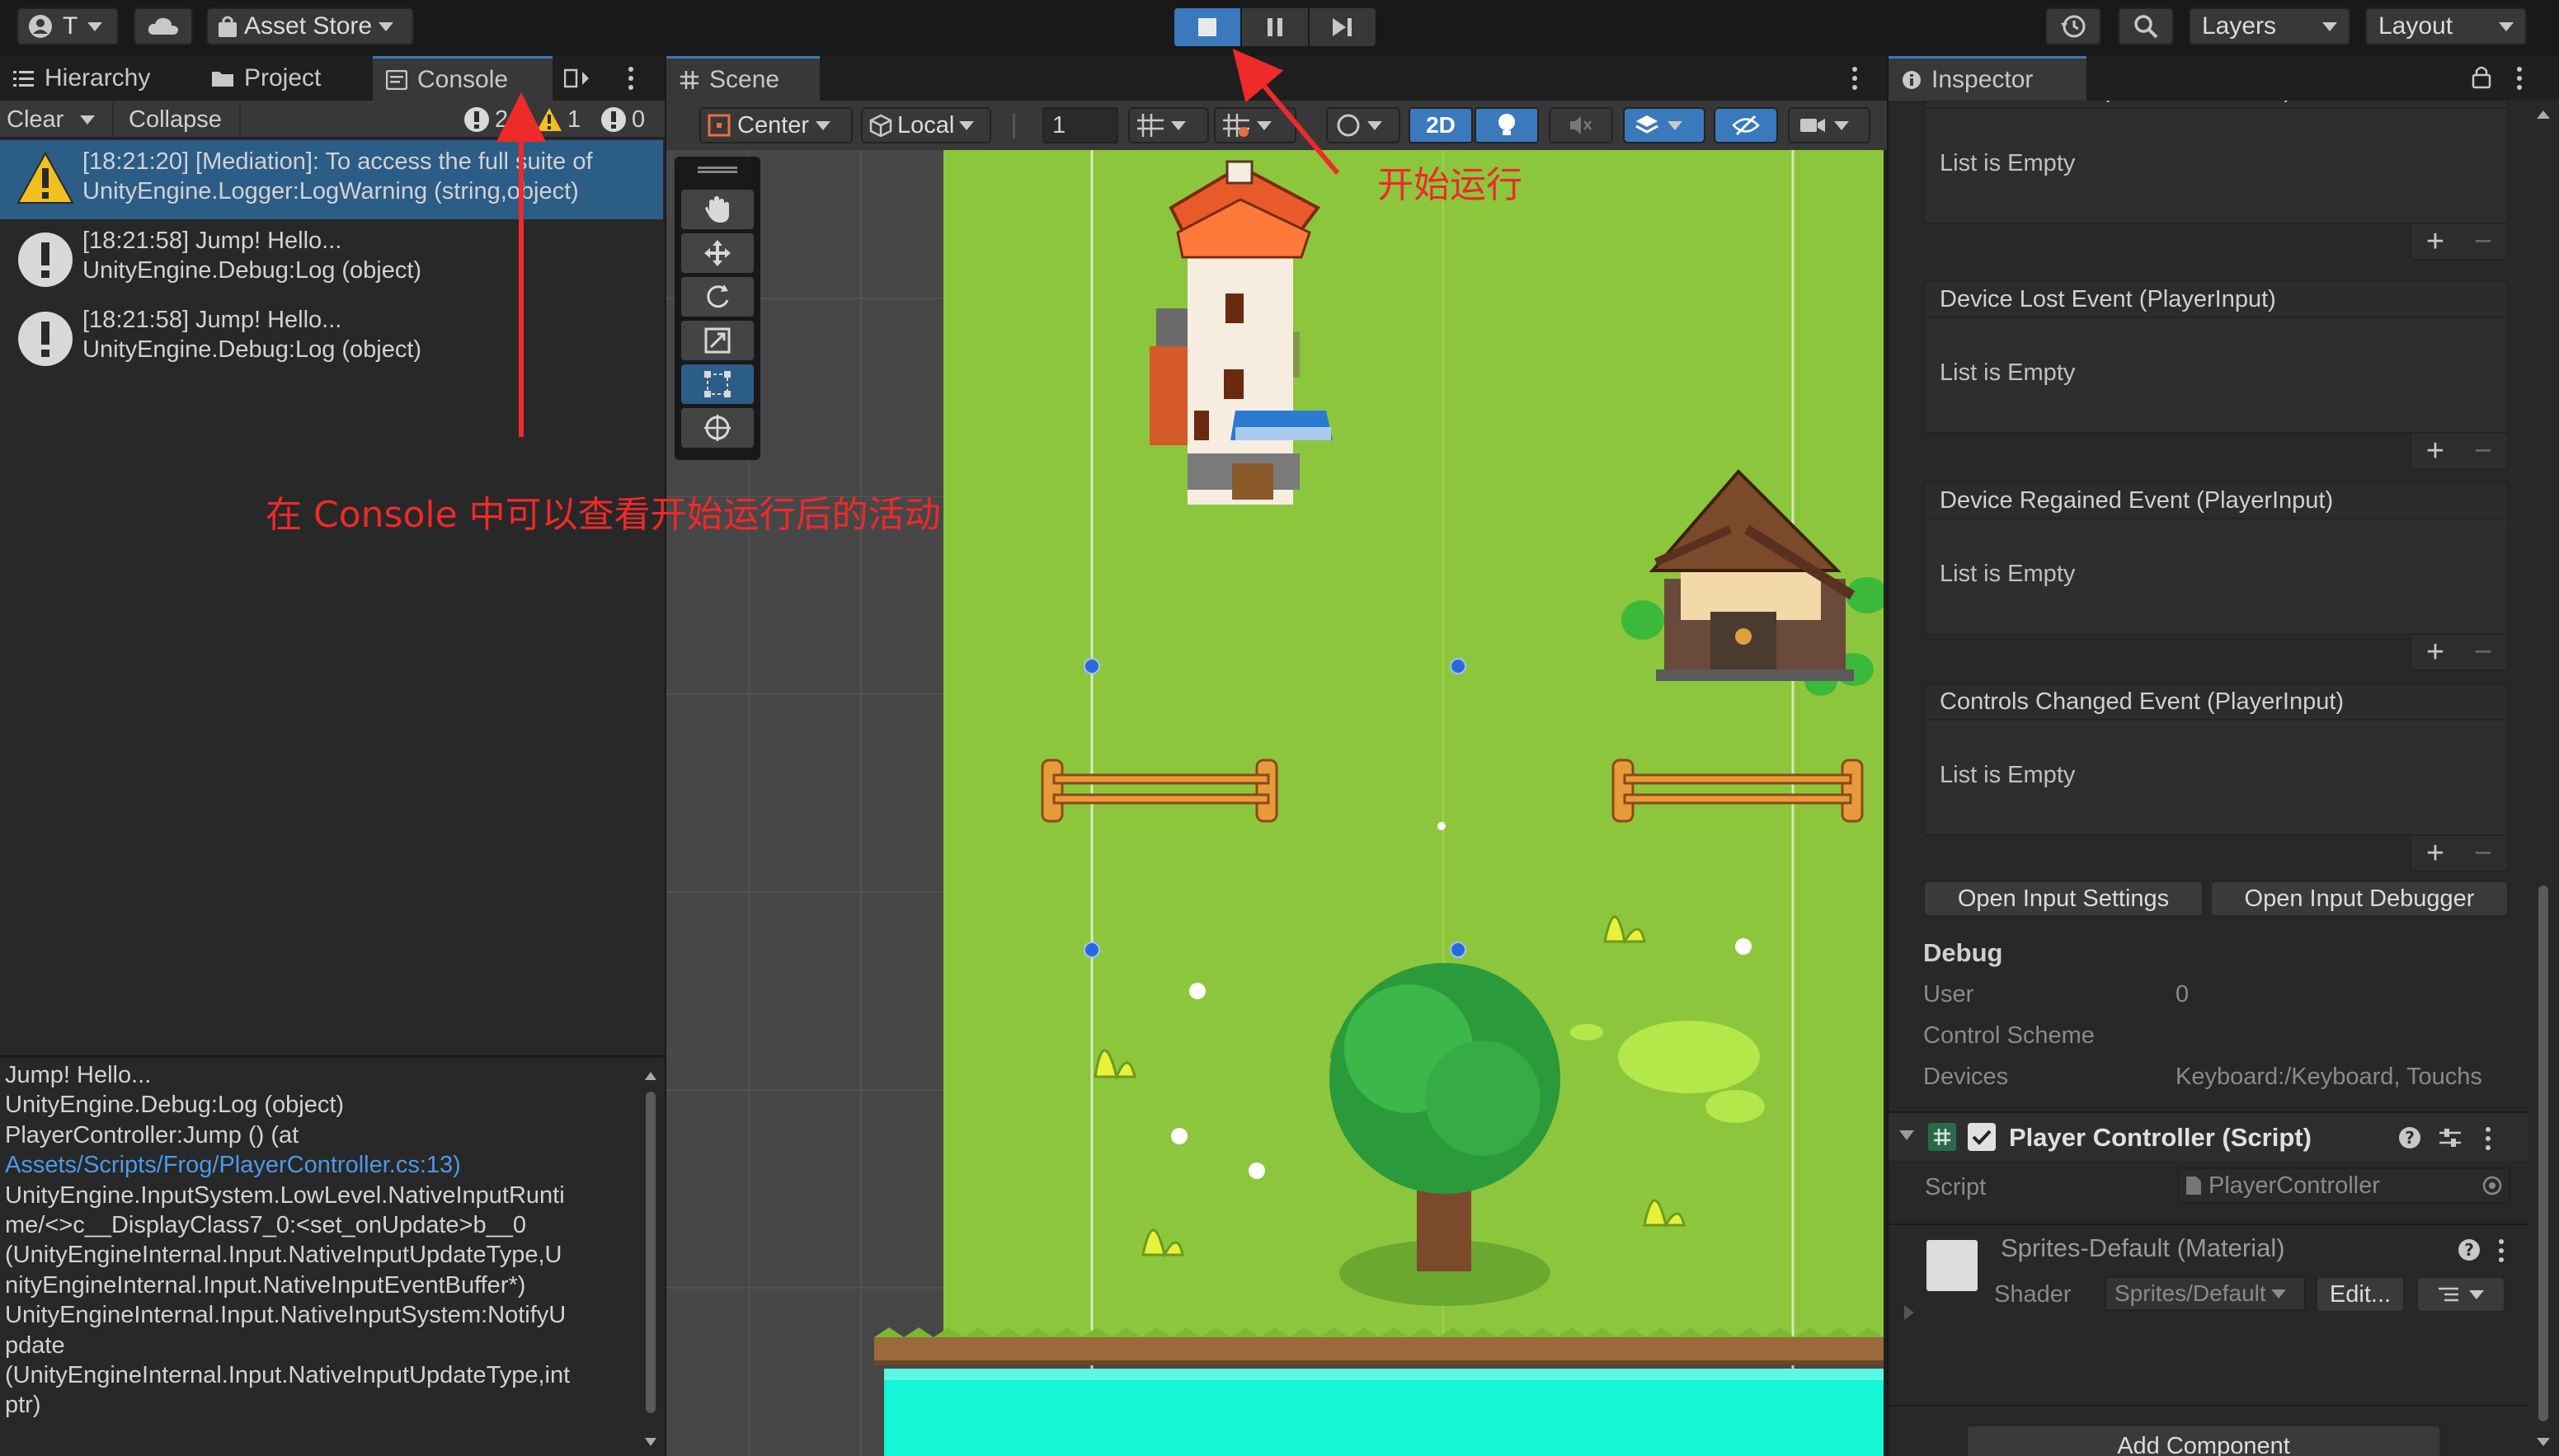 Image resolution: width=2559 pixels, height=1456 pixels. What do you see at coordinates (1449, 185) in the screenshot?
I see `play-annotation: 开始运行` at bounding box center [1449, 185].